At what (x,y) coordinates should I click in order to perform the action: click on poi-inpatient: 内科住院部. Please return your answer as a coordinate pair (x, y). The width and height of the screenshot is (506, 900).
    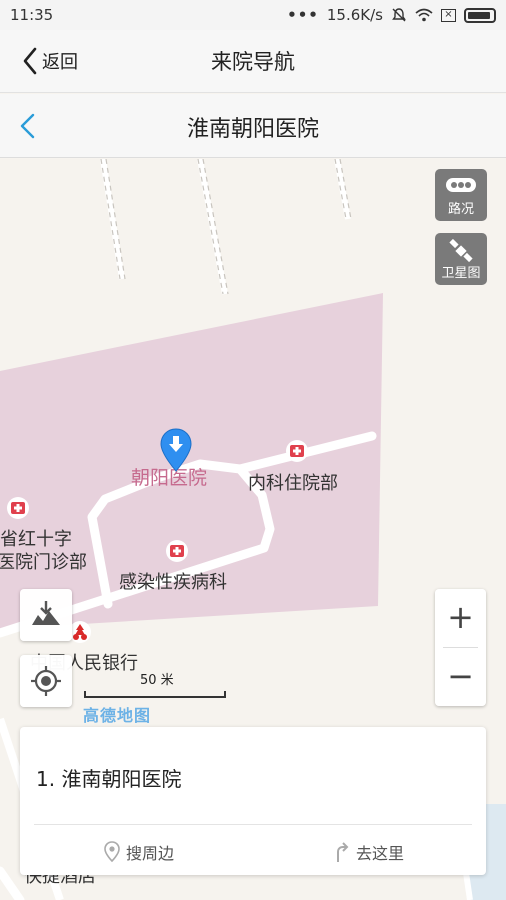
    Looking at the image, I should click on (293, 482).